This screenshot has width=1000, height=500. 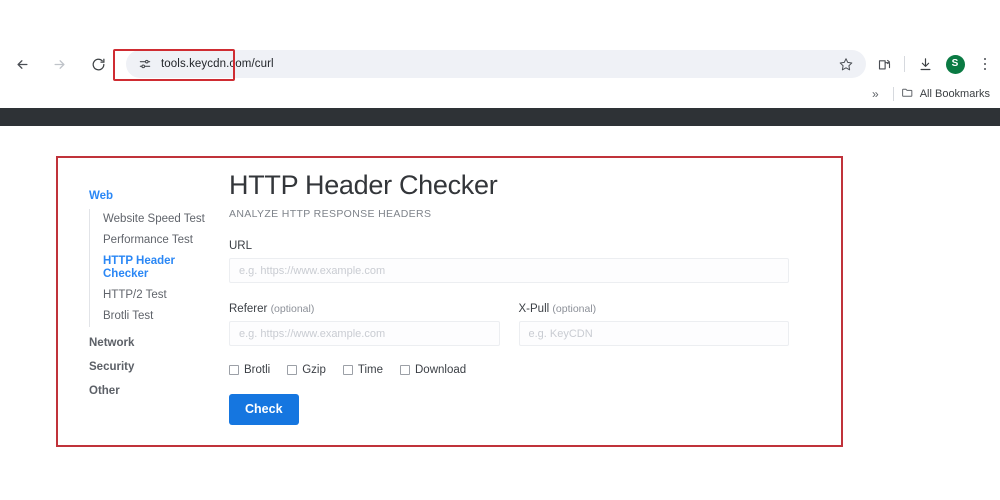 What do you see at coordinates (574, 309) in the screenshot?
I see `xpull-optional-note: (optional)` at bounding box center [574, 309].